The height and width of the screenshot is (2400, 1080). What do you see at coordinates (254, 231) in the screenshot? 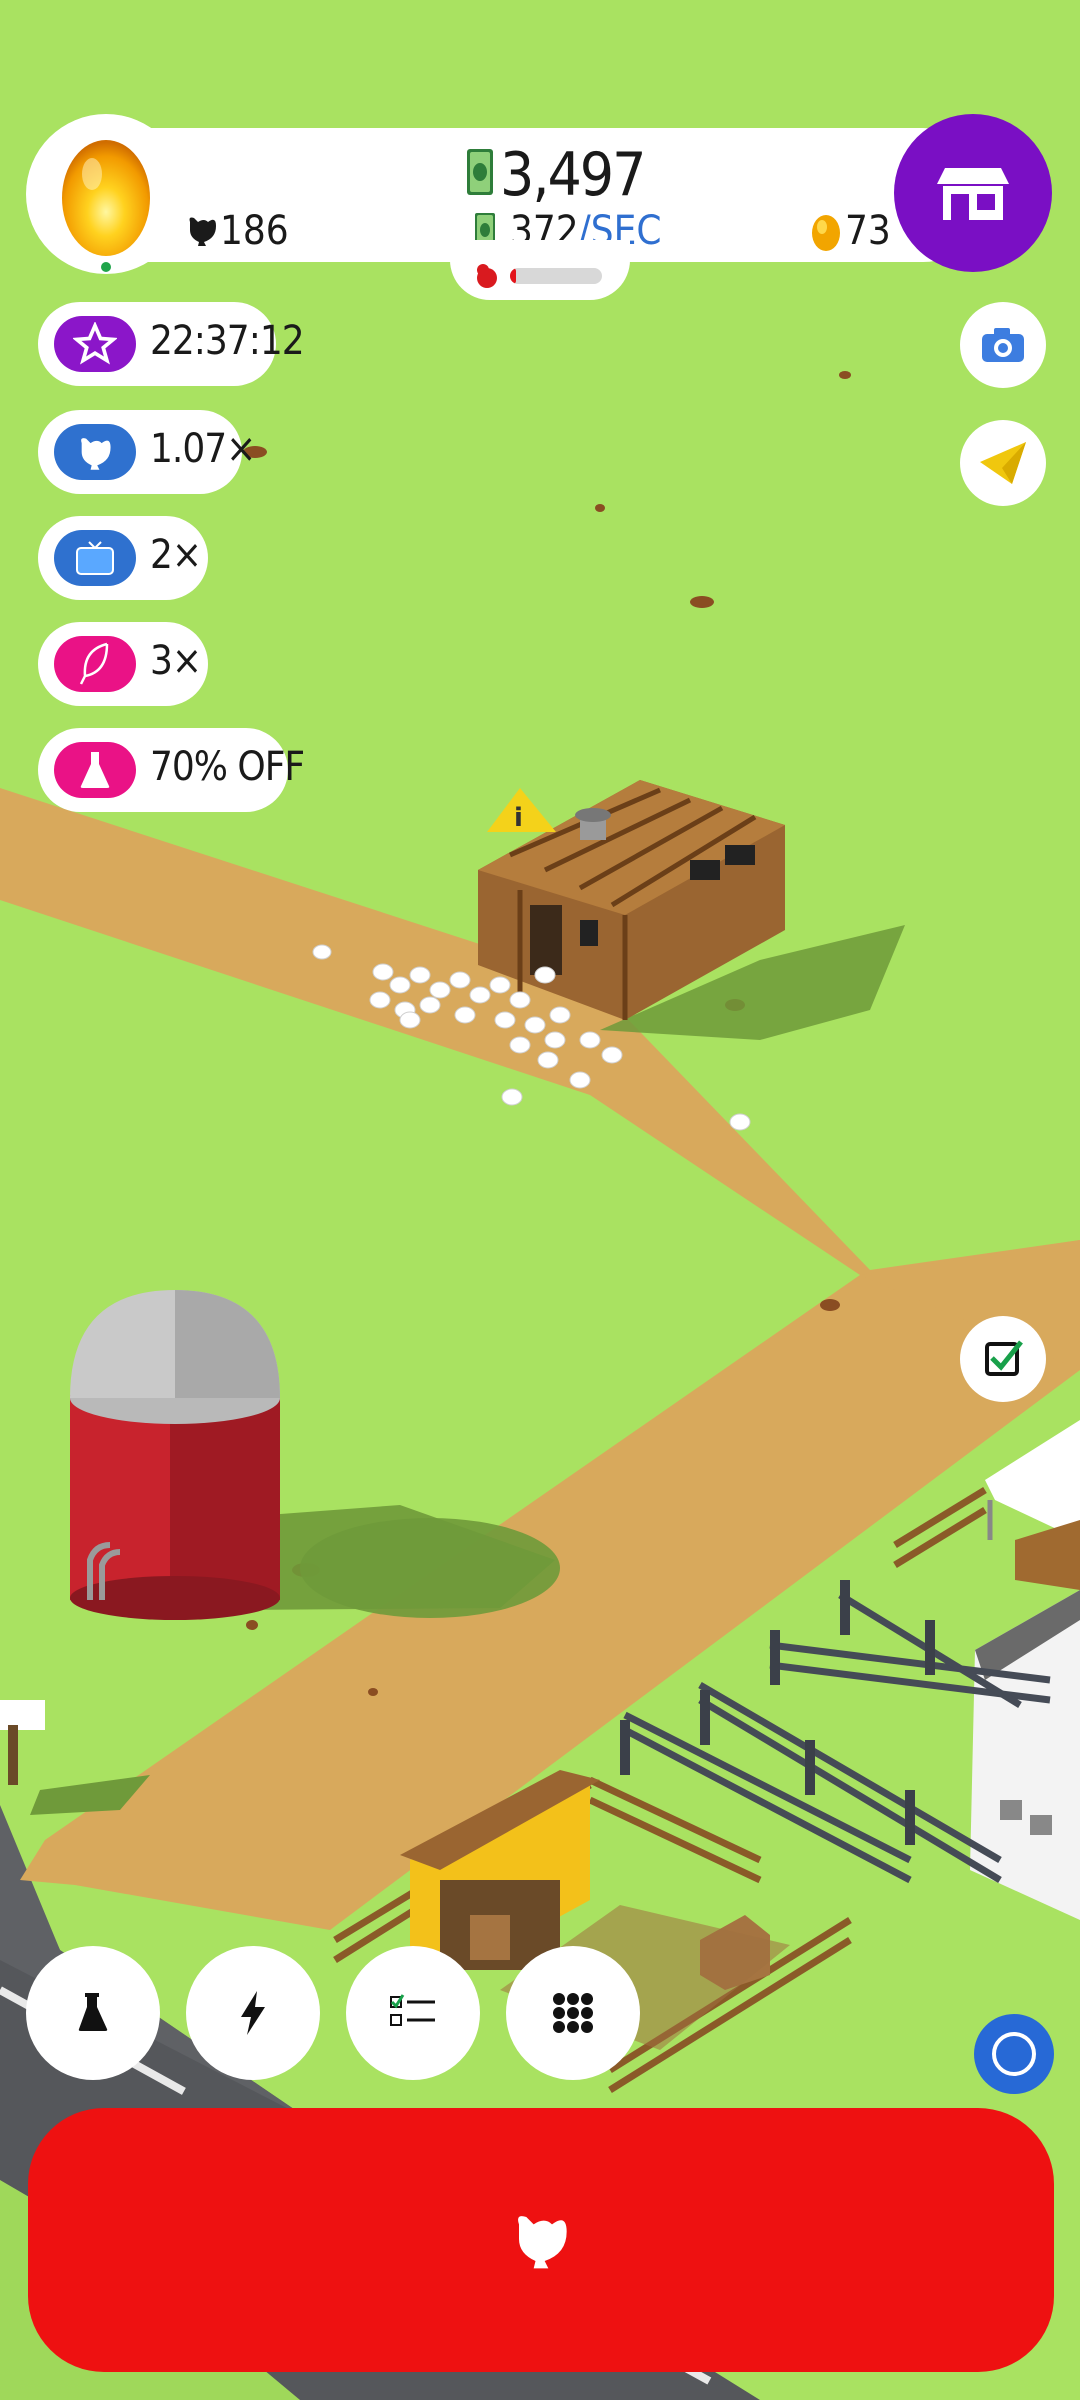
I see `chicken-count: 186` at bounding box center [254, 231].